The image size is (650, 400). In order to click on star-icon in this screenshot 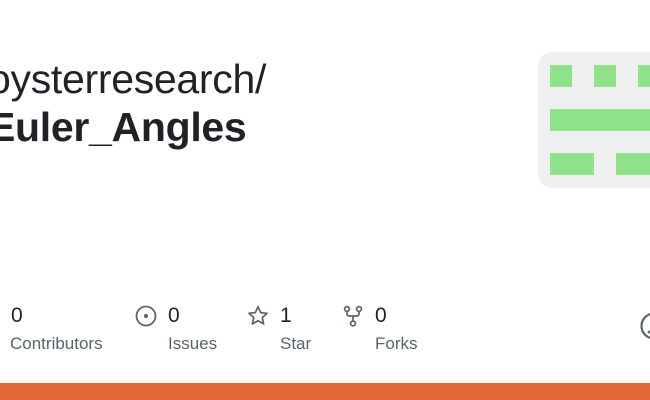, I will do `click(258, 316)`.